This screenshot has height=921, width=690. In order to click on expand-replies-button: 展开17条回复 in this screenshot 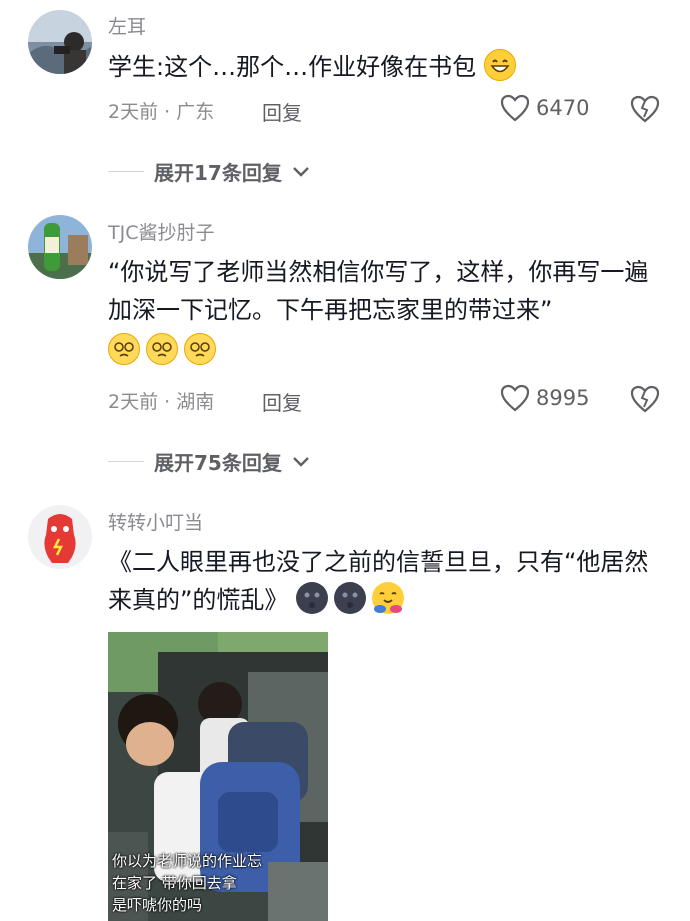, I will do `click(209, 171)`.